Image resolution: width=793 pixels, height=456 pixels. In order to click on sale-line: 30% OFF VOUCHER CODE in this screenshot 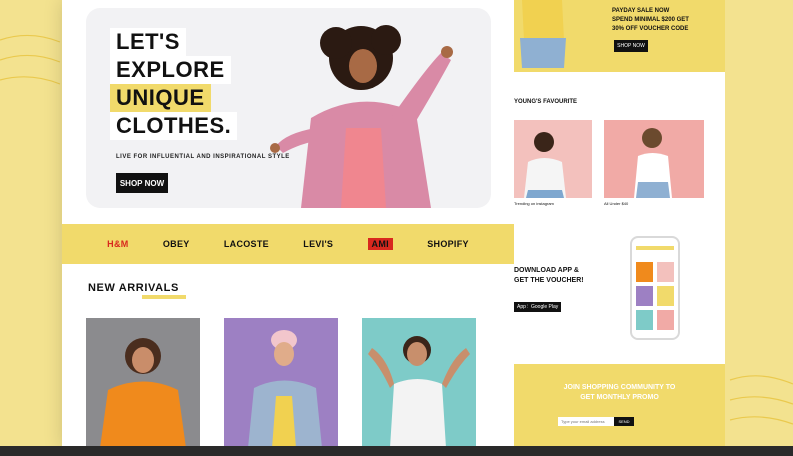, I will do `click(650, 29)`.